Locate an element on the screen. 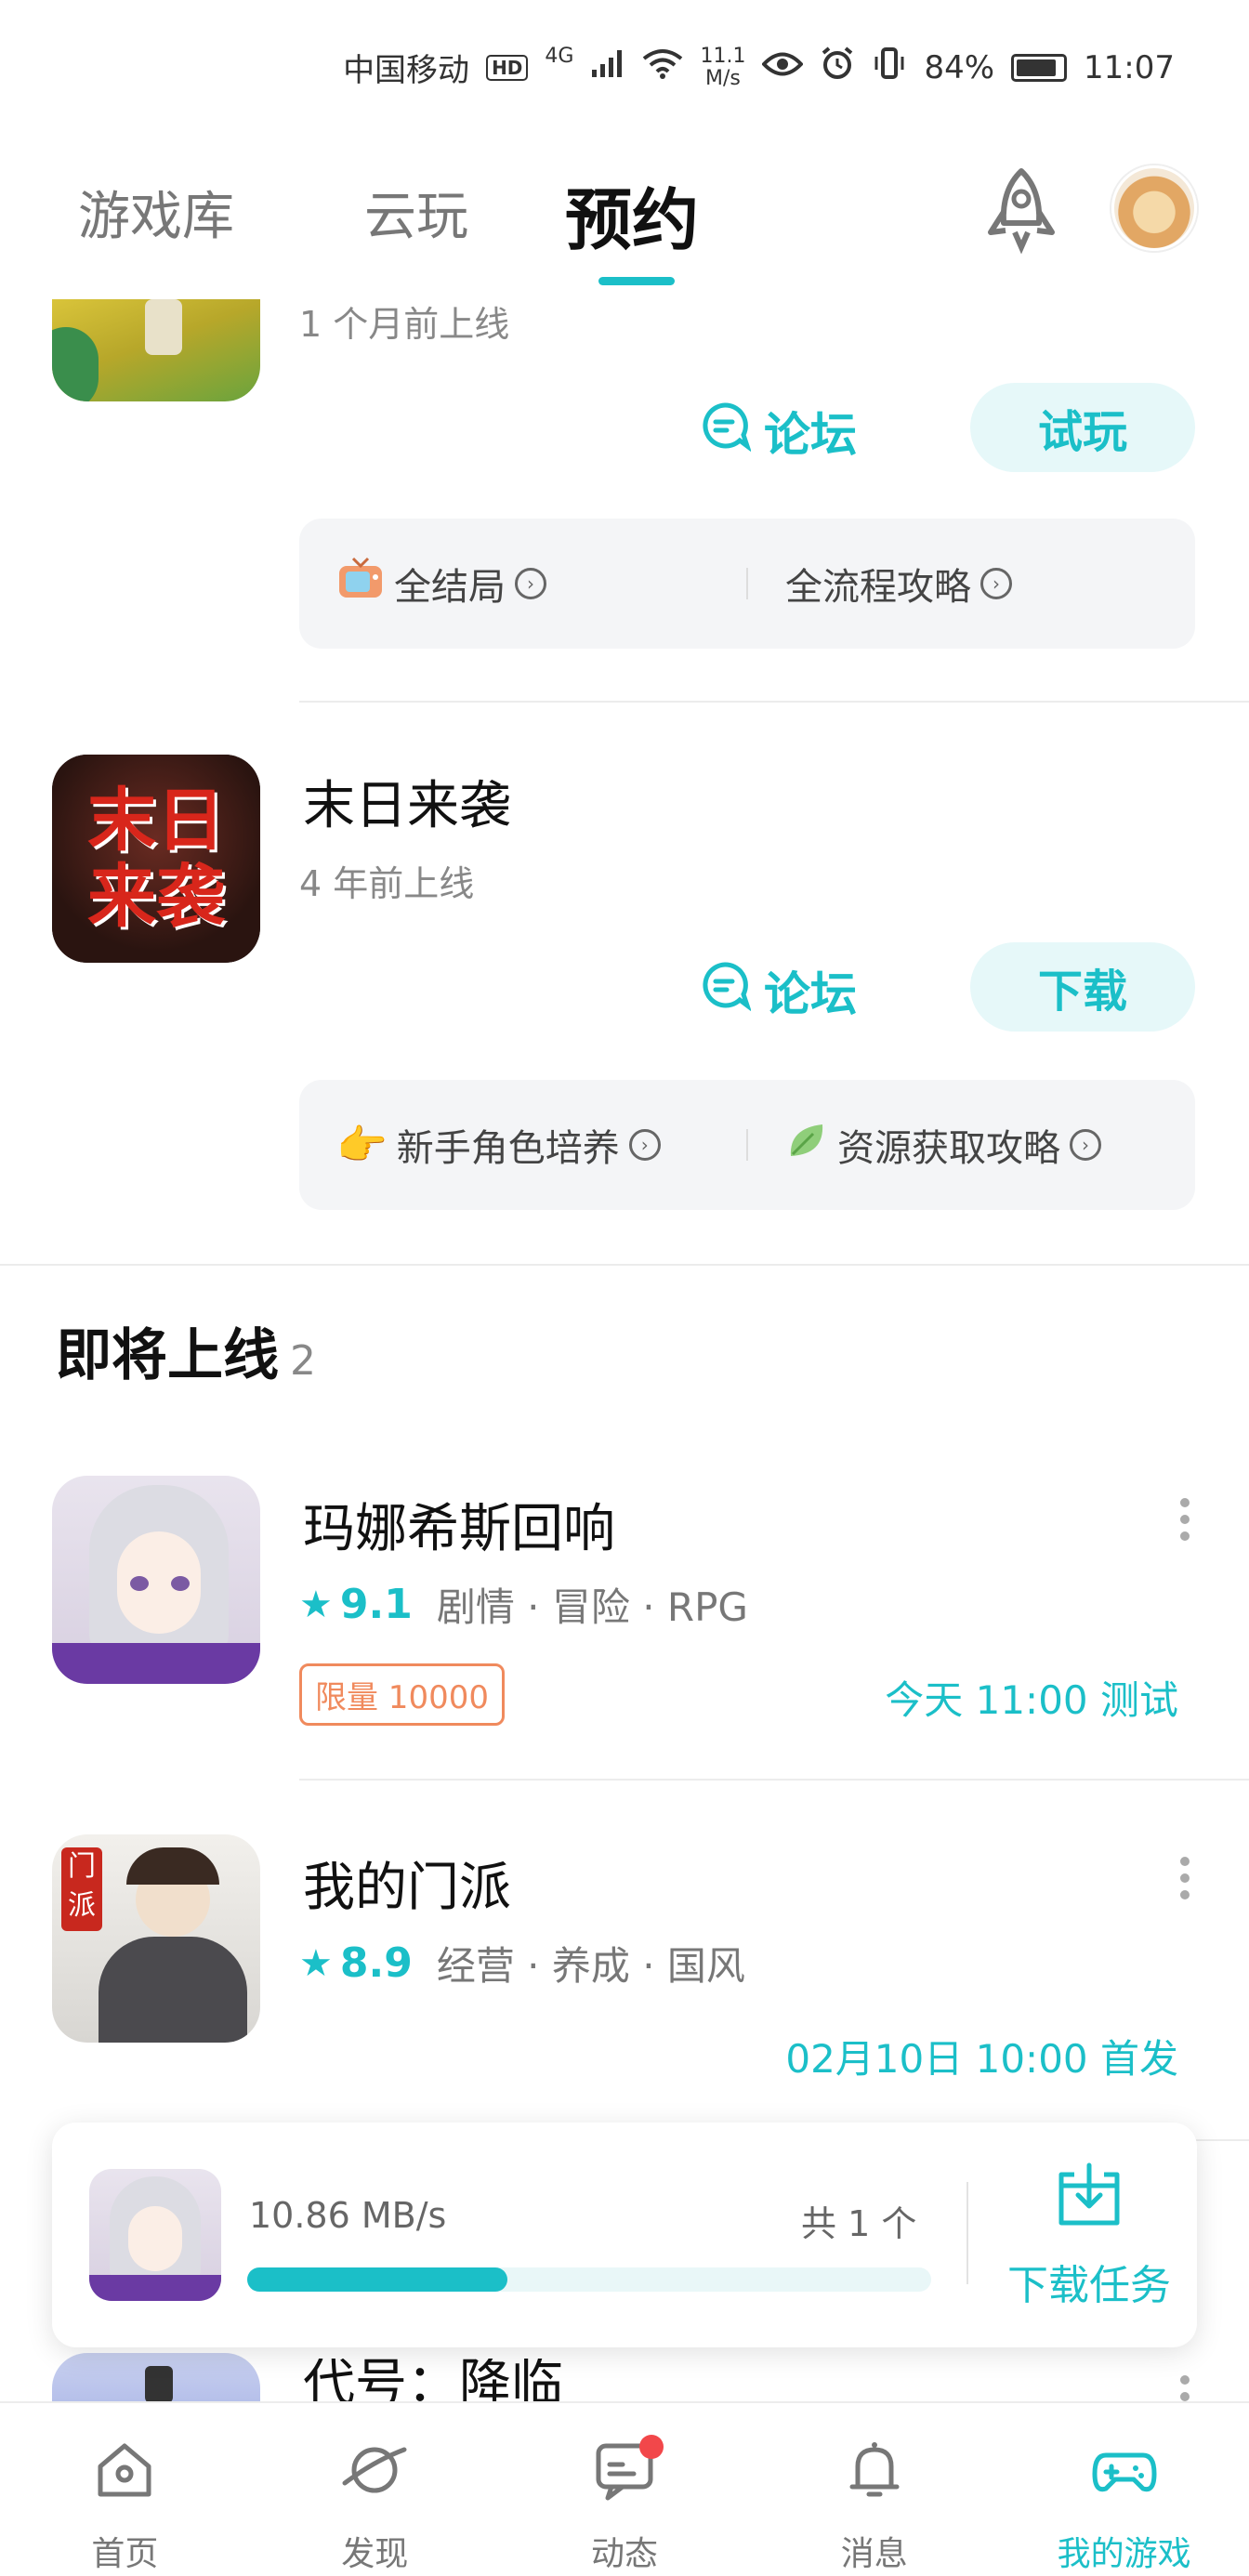  release-time: 1 个月前上线 is located at coordinates (404, 324).